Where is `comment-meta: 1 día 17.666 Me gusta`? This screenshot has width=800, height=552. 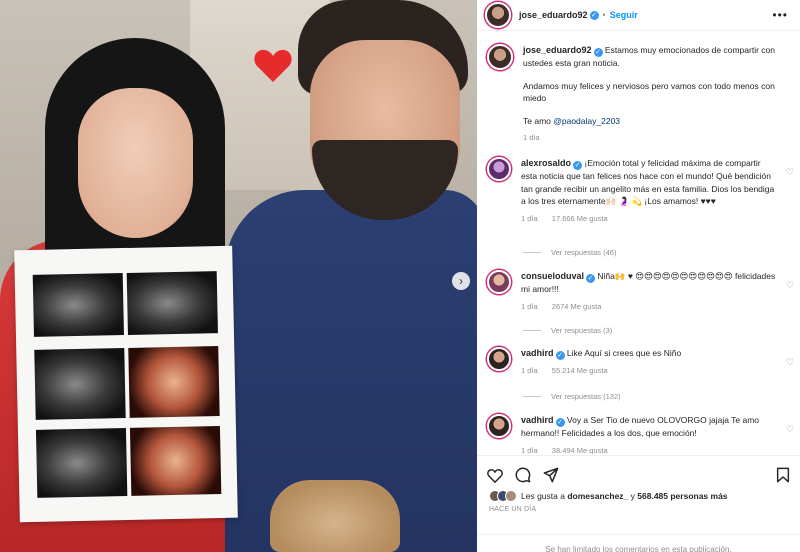
comment-meta: 1 día 17.666 Me gusta is located at coordinates (650, 219).